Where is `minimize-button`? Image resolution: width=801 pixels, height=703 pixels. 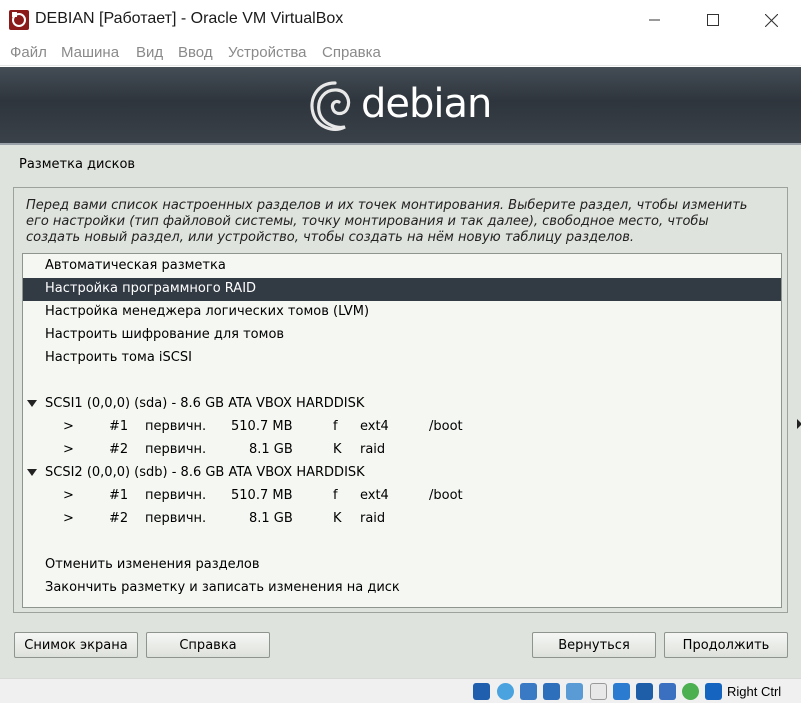 minimize-button is located at coordinates (655, 20).